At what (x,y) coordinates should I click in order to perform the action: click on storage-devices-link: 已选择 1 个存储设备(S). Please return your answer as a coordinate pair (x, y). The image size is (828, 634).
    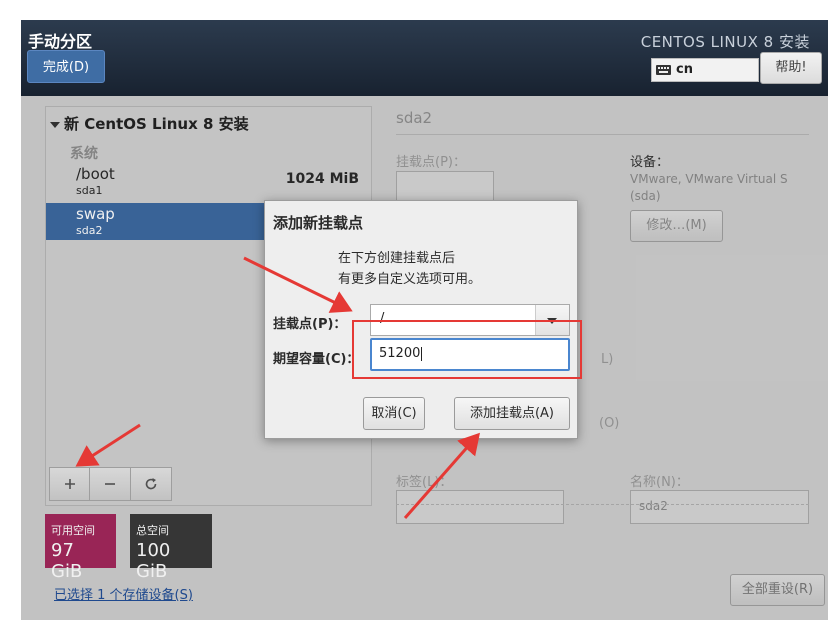
    Looking at the image, I should click on (123, 593).